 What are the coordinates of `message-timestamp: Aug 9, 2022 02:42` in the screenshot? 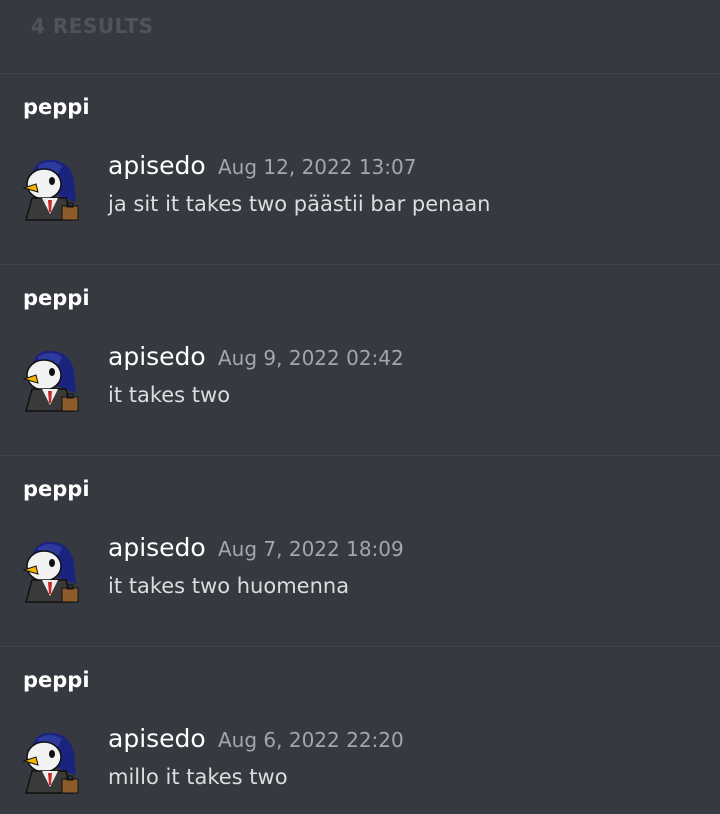 It's located at (311, 358).